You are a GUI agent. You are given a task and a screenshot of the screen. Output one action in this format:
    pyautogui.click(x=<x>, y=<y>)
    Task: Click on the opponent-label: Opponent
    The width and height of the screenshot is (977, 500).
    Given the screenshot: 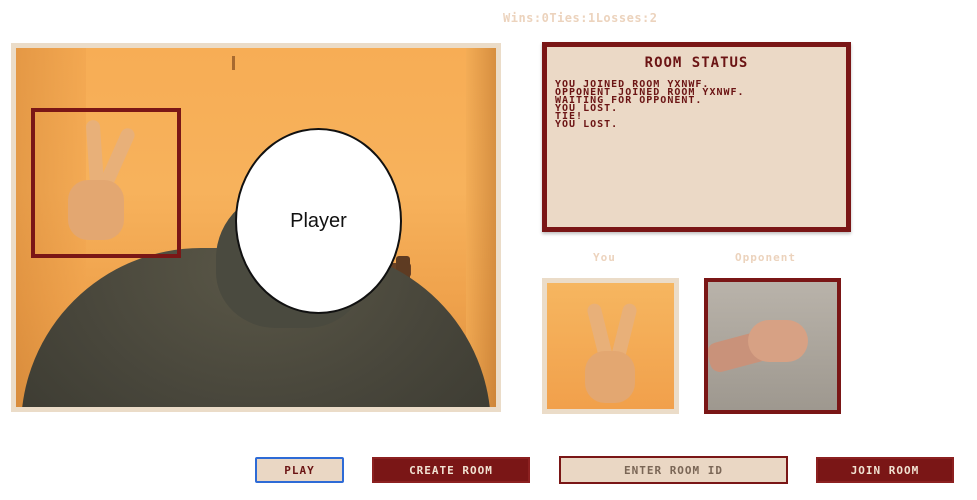 What is the action you would take?
    pyautogui.click(x=765, y=257)
    